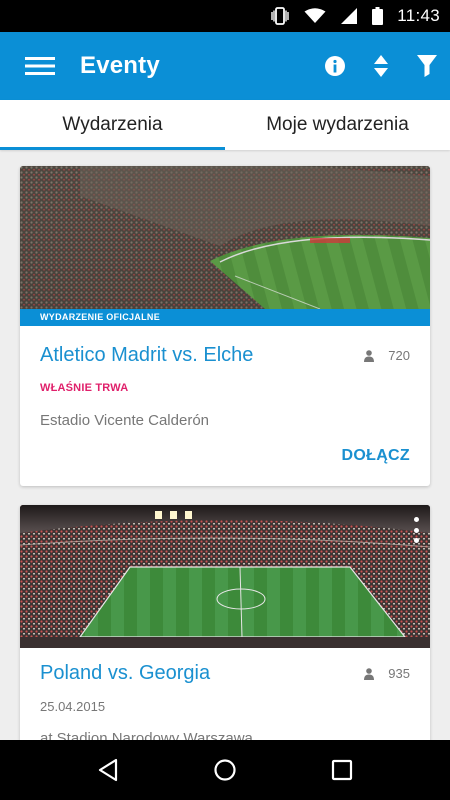 Image resolution: width=450 pixels, height=800 pixels. What do you see at coordinates (418, 15) in the screenshot?
I see `clock: 11:43` at bounding box center [418, 15].